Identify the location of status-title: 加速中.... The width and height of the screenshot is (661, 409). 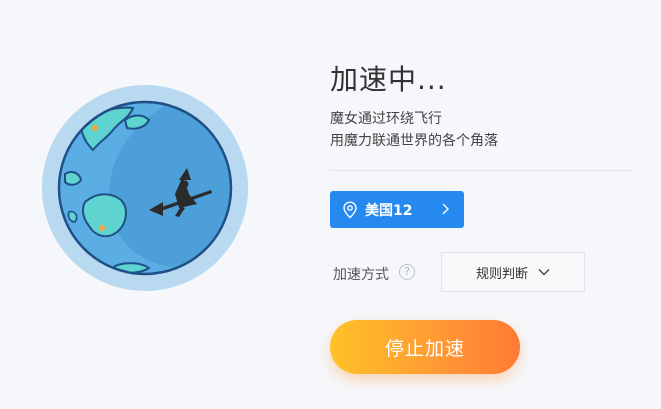
(388, 79).